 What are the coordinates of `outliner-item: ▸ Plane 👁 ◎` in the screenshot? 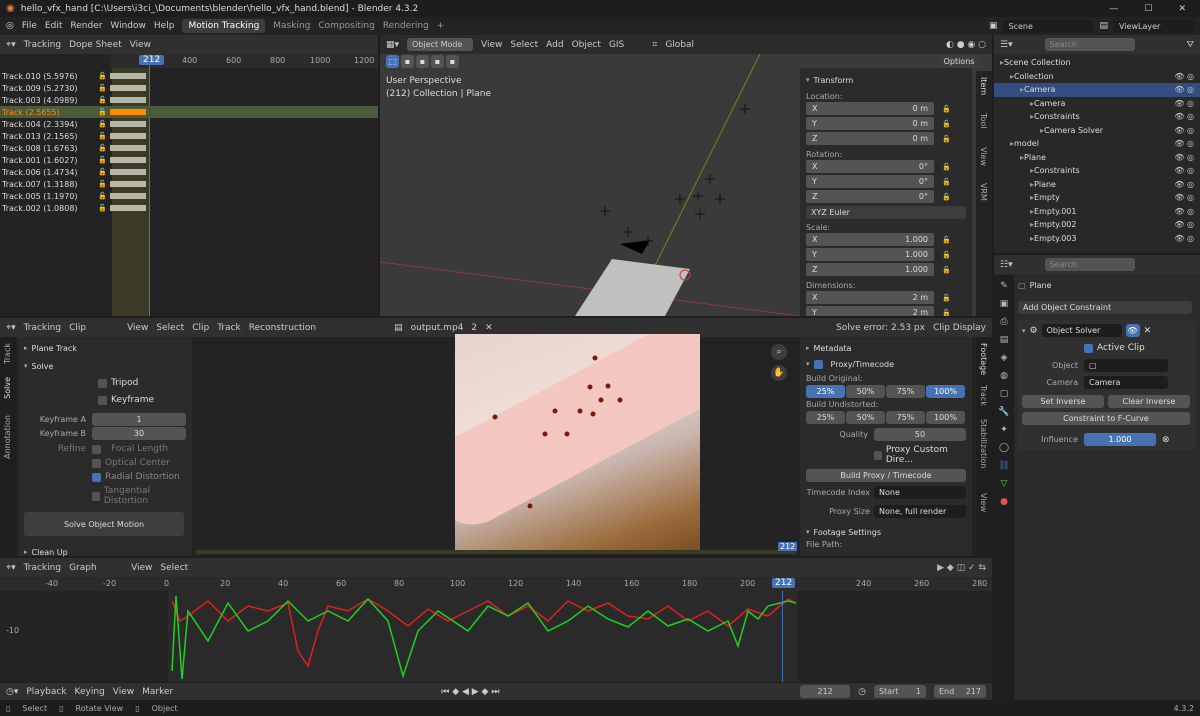 It's located at (1097, 158).